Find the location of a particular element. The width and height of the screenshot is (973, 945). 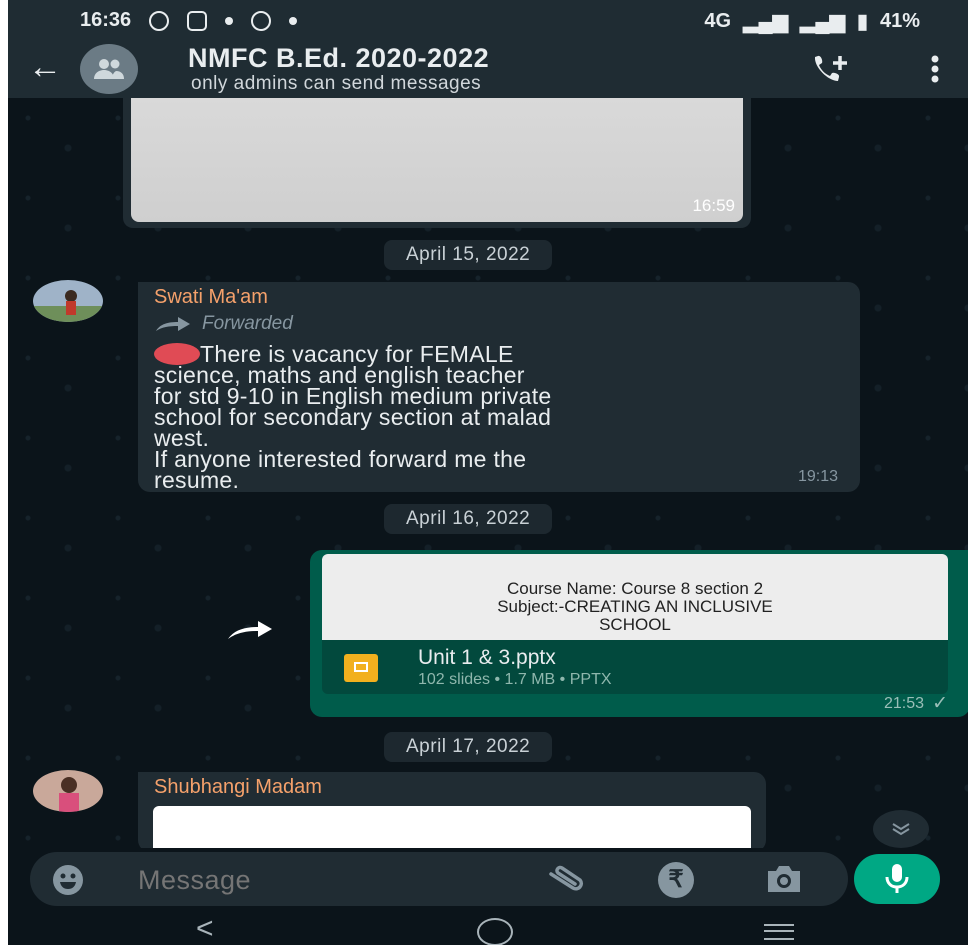

battery-icon: ▮ is located at coordinates (862, 22).